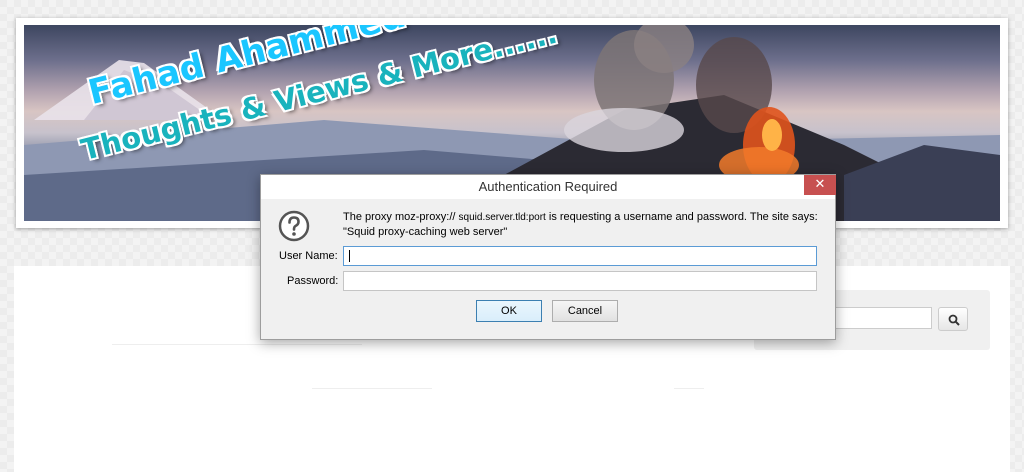  I want to click on question-icon, so click(294, 226).